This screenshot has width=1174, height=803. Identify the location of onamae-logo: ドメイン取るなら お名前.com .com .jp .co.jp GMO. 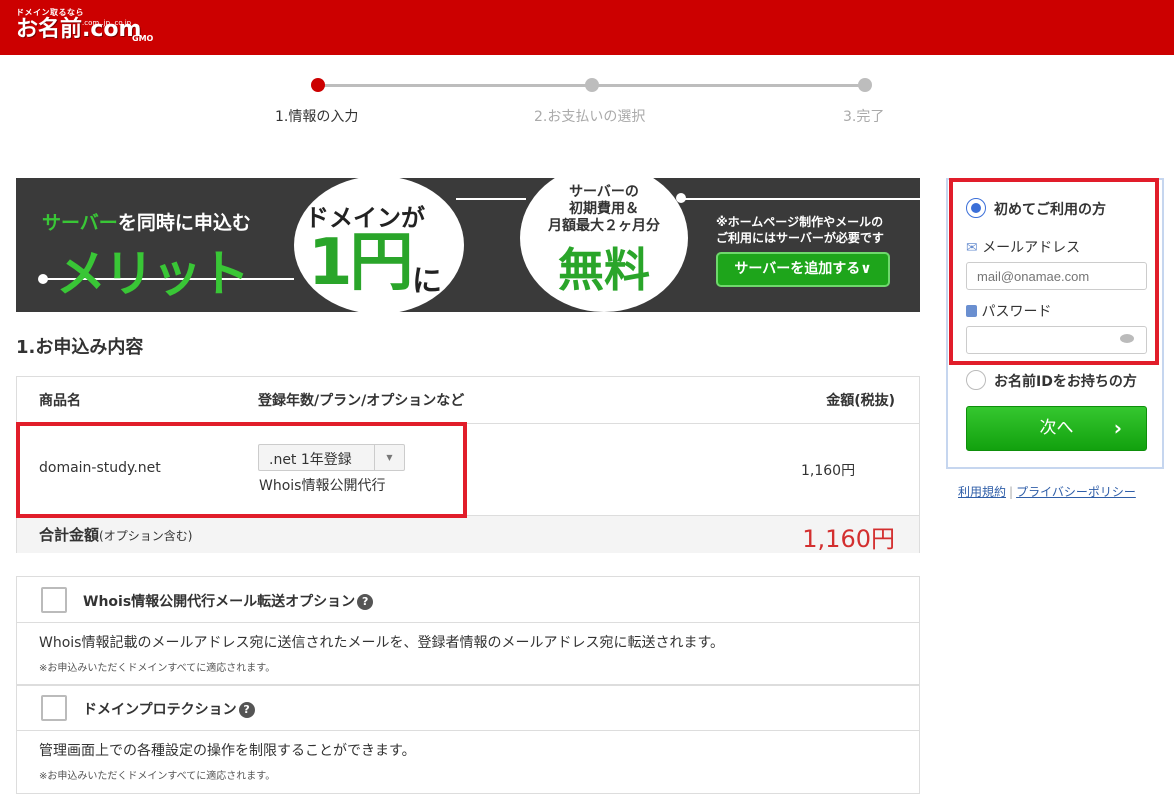
(84, 25).